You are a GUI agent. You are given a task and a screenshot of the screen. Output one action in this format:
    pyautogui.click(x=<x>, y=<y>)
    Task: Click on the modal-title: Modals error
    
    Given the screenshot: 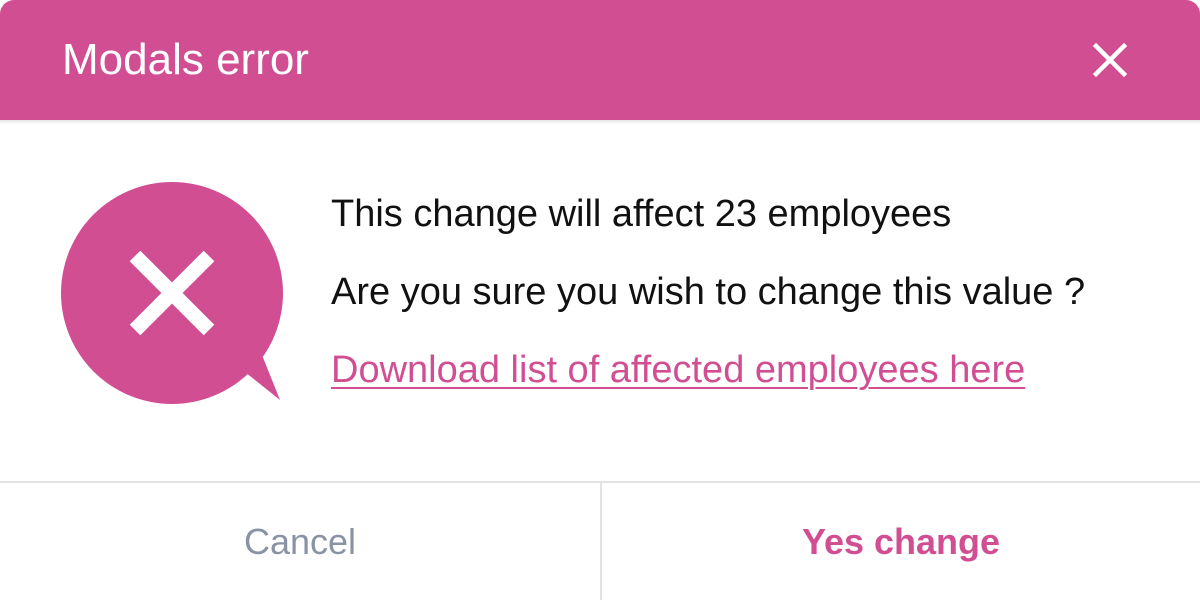 What is the action you would take?
    pyautogui.click(x=185, y=59)
    